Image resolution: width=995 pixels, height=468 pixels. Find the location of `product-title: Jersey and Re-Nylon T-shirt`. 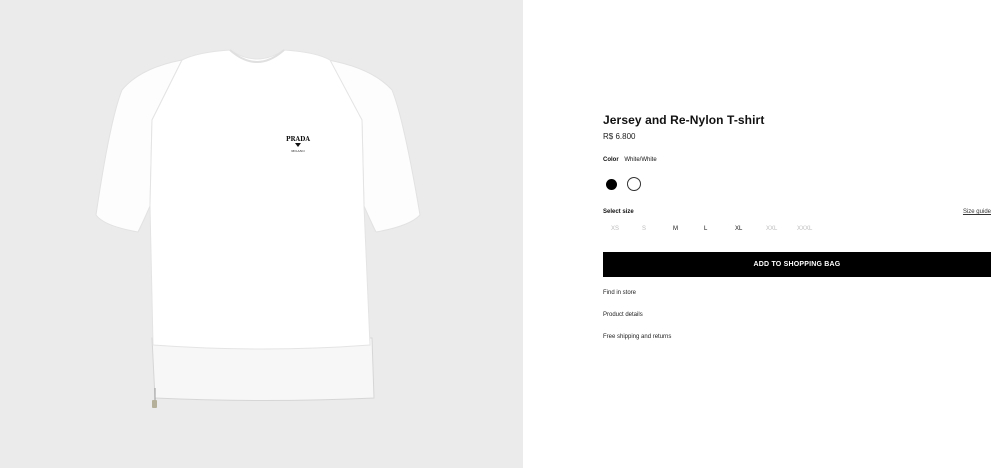

product-title: Jersey and Re-Nylon T-shirt is located at coordinates (684, 120).